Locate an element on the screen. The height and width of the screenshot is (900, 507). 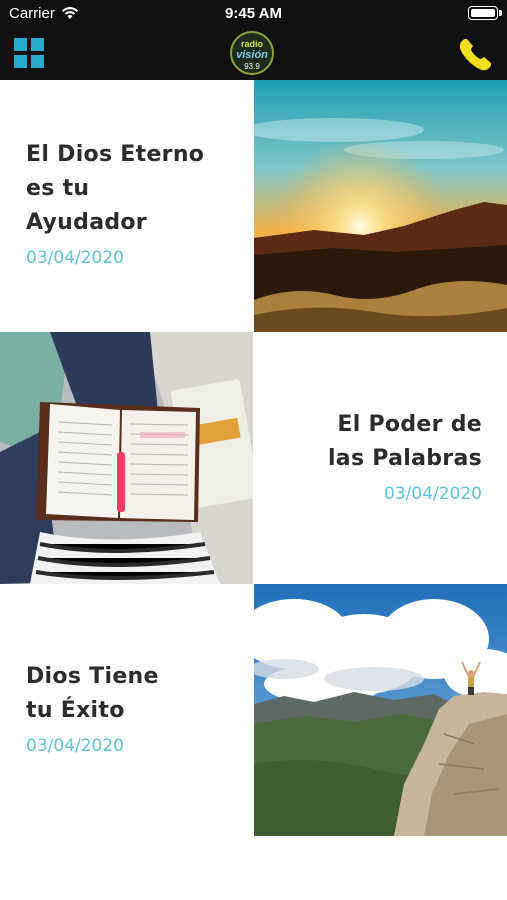
logo-main-text: visión is located at coordinates (252, 55).